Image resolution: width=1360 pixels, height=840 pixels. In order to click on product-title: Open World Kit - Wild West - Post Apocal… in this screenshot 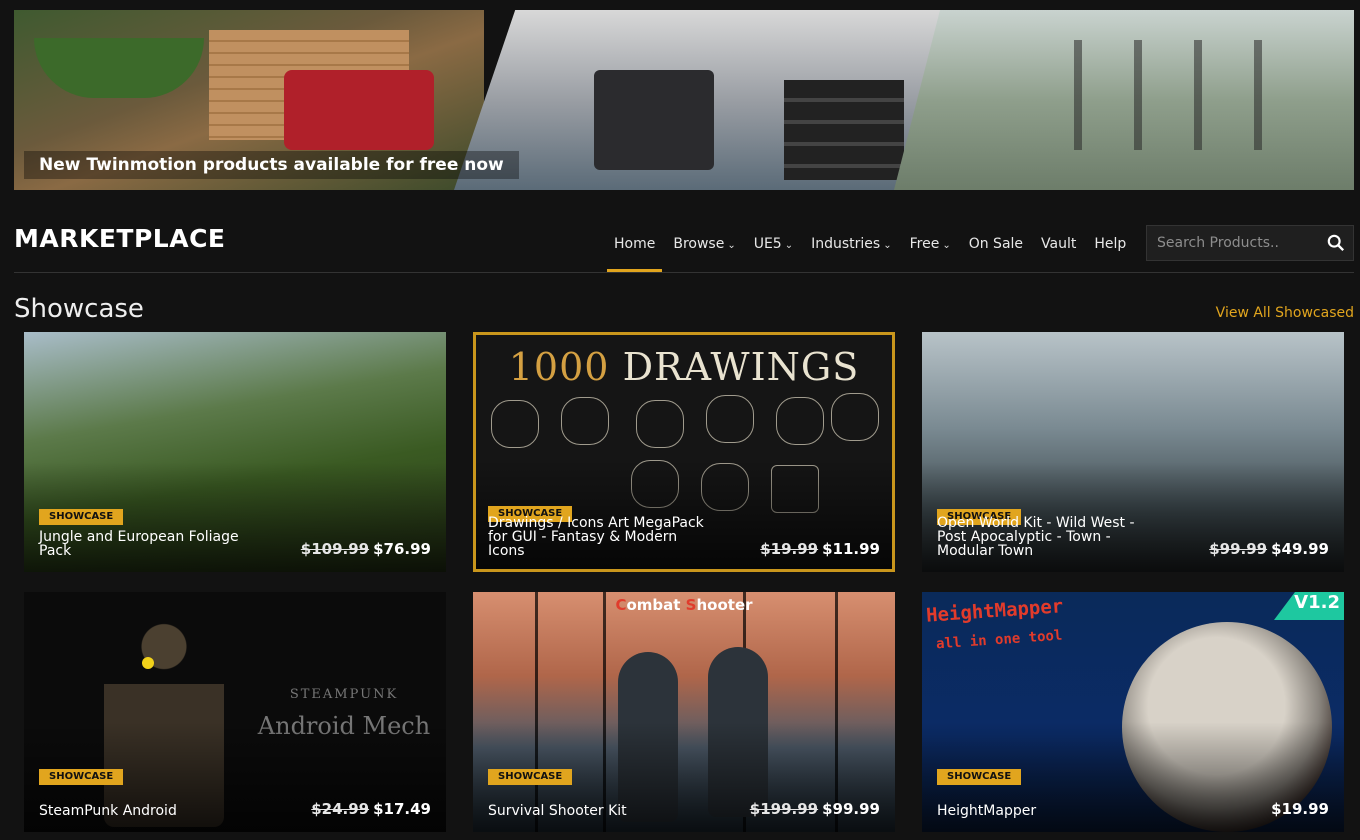, I will do `click(1052, 537)`.